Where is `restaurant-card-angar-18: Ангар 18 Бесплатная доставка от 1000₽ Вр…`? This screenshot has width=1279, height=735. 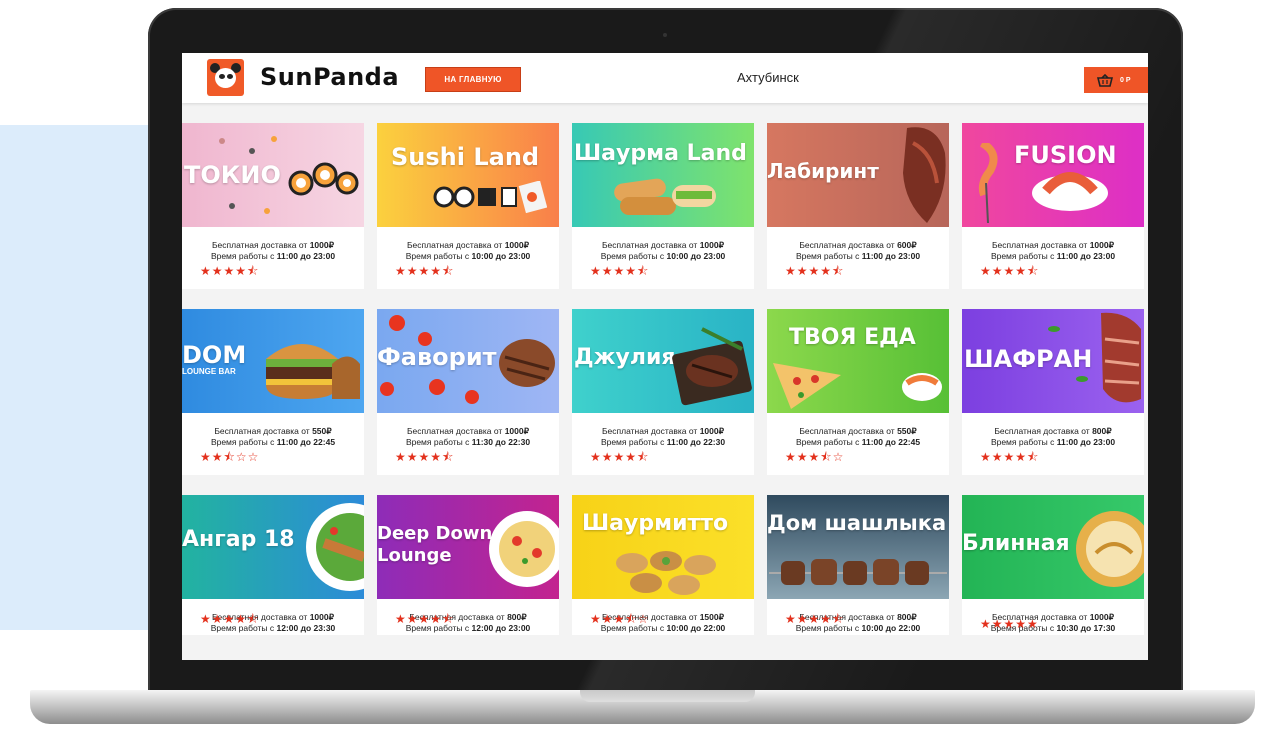
restaurant-card-angar-18: Ангар 18 Бесплатная доставка от 1000₽ Вр… is located at coordinates (273, 565).